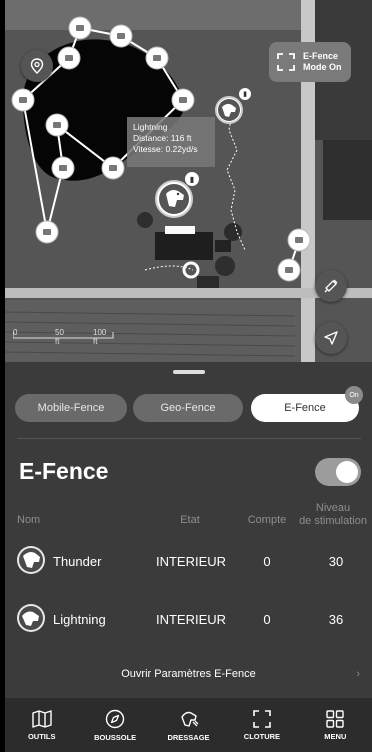  What do you see at coordinates (77, 561) in the screenshot?
I see `row-name: Thunder` at bounding box center [77, 561].